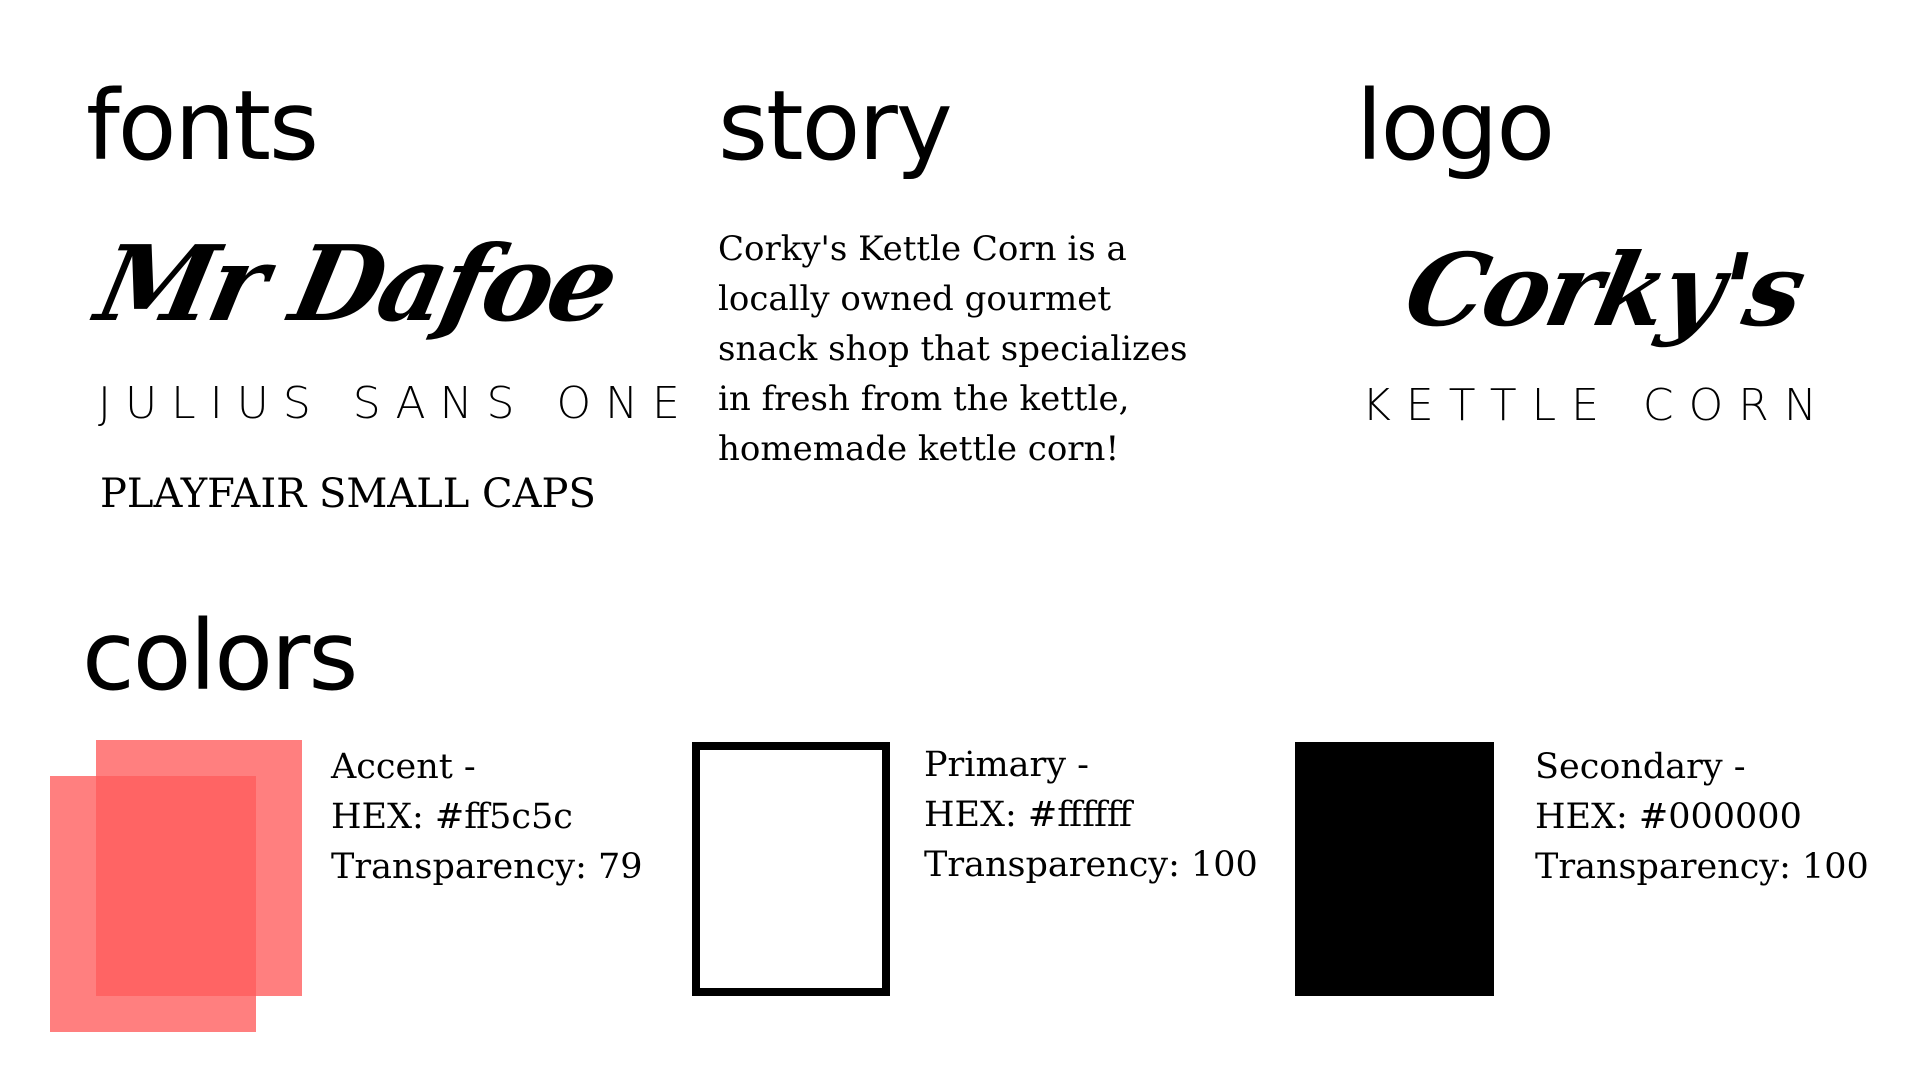 The image size is (1920, 1080). Describe the element at coordinates (1028, 815) in the screenshot. I see `swatch-hex: HEX: #ffffff` at that location.